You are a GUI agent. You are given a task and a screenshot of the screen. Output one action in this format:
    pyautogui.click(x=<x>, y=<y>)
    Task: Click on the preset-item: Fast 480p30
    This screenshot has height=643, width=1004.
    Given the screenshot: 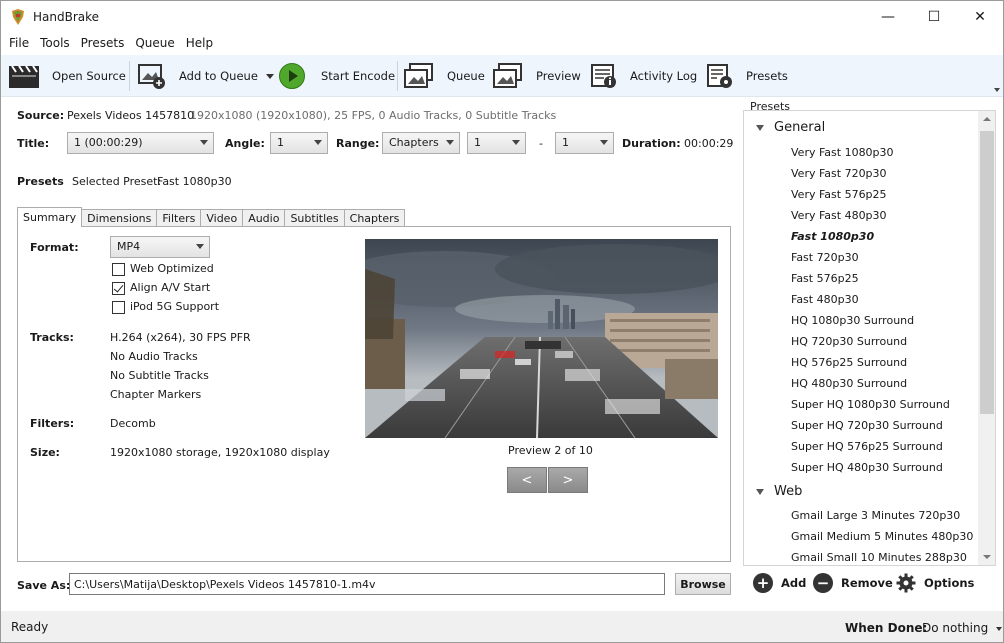 What is the action you would take?
    pyautogui.click(x=825, y=299)
    